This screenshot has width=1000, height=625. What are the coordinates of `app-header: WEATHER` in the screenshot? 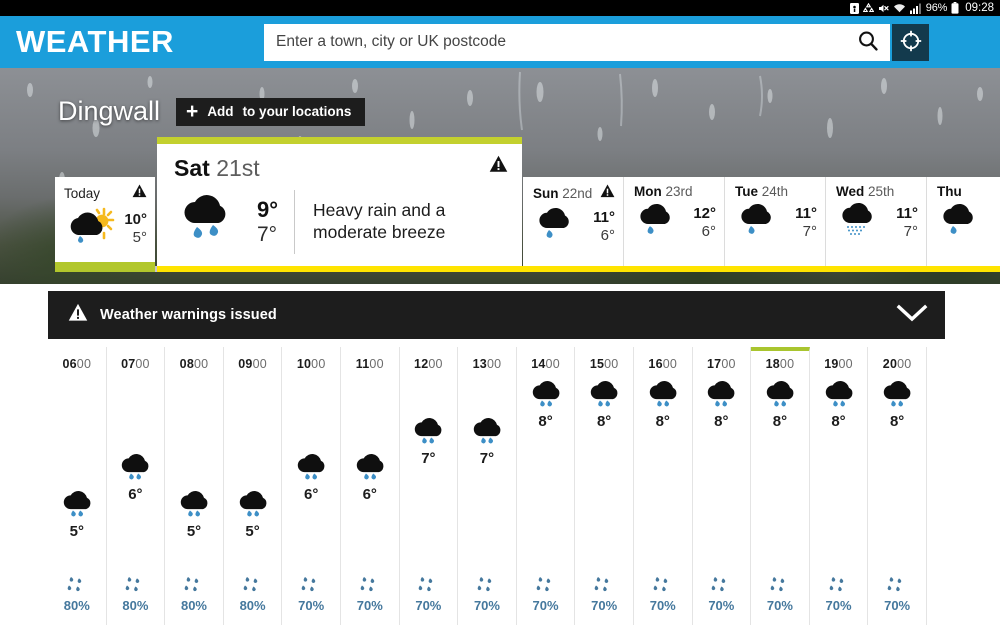 It's located at (500, 42).